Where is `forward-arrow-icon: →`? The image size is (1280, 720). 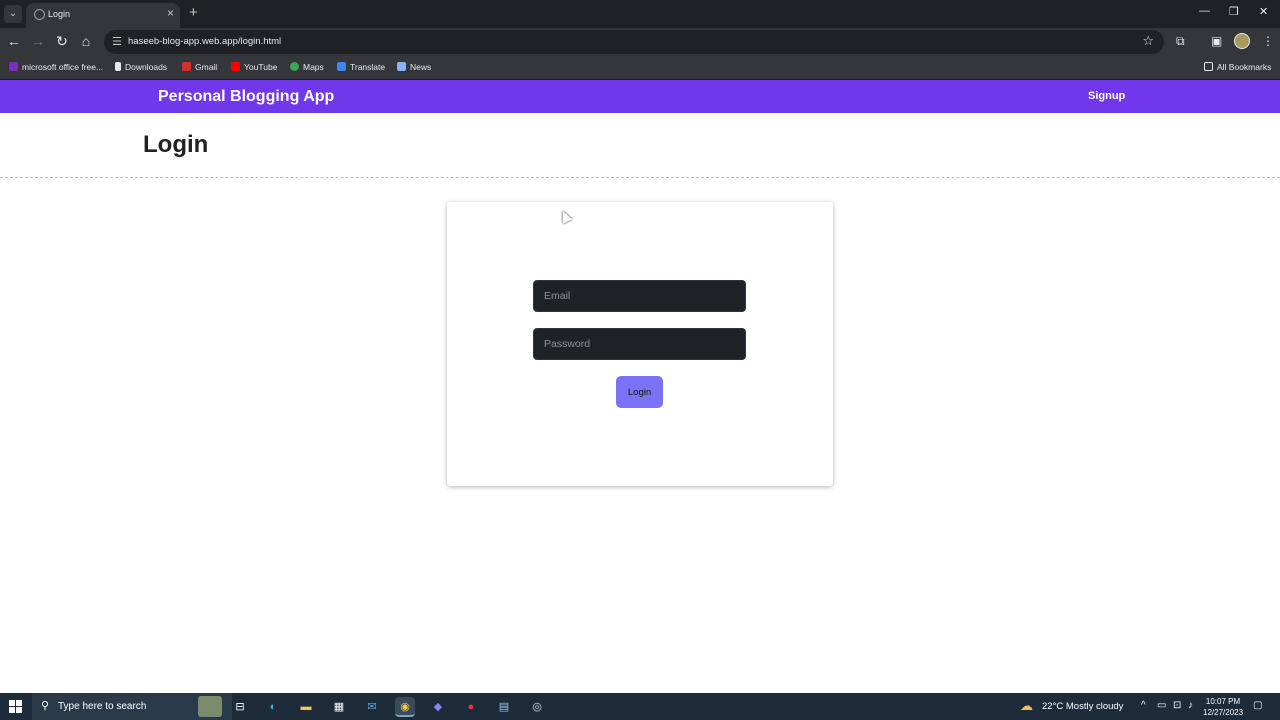
forward-arrow-icon: → is located at coordinates (38, 41).